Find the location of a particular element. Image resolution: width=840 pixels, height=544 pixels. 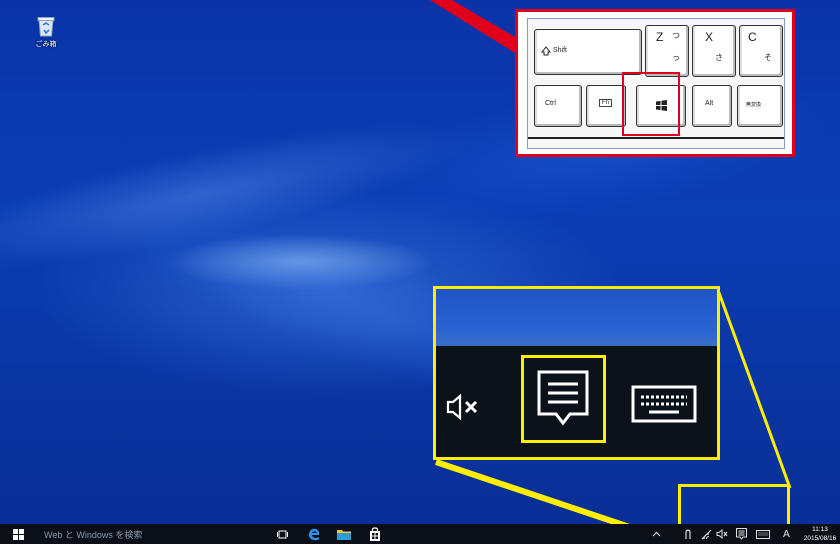

network-button is located at coordinates (706, 534).